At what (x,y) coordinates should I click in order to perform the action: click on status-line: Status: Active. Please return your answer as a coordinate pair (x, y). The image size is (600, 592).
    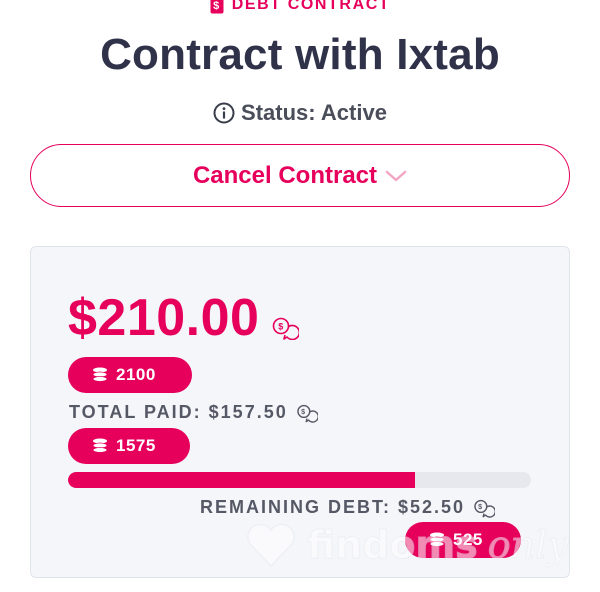
    Looking at the image, I should click on (300, 113).